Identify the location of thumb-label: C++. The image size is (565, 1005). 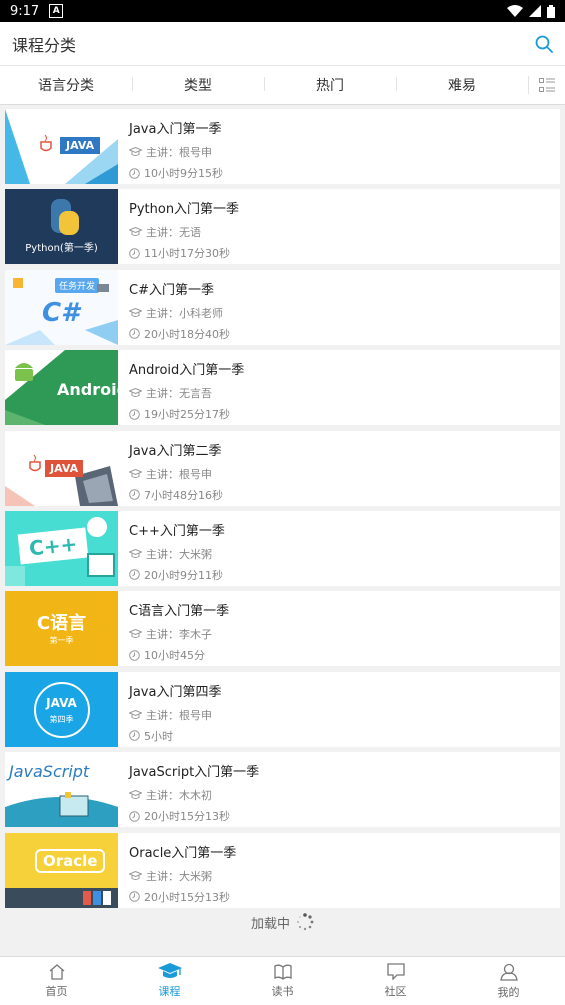
(53, 546).